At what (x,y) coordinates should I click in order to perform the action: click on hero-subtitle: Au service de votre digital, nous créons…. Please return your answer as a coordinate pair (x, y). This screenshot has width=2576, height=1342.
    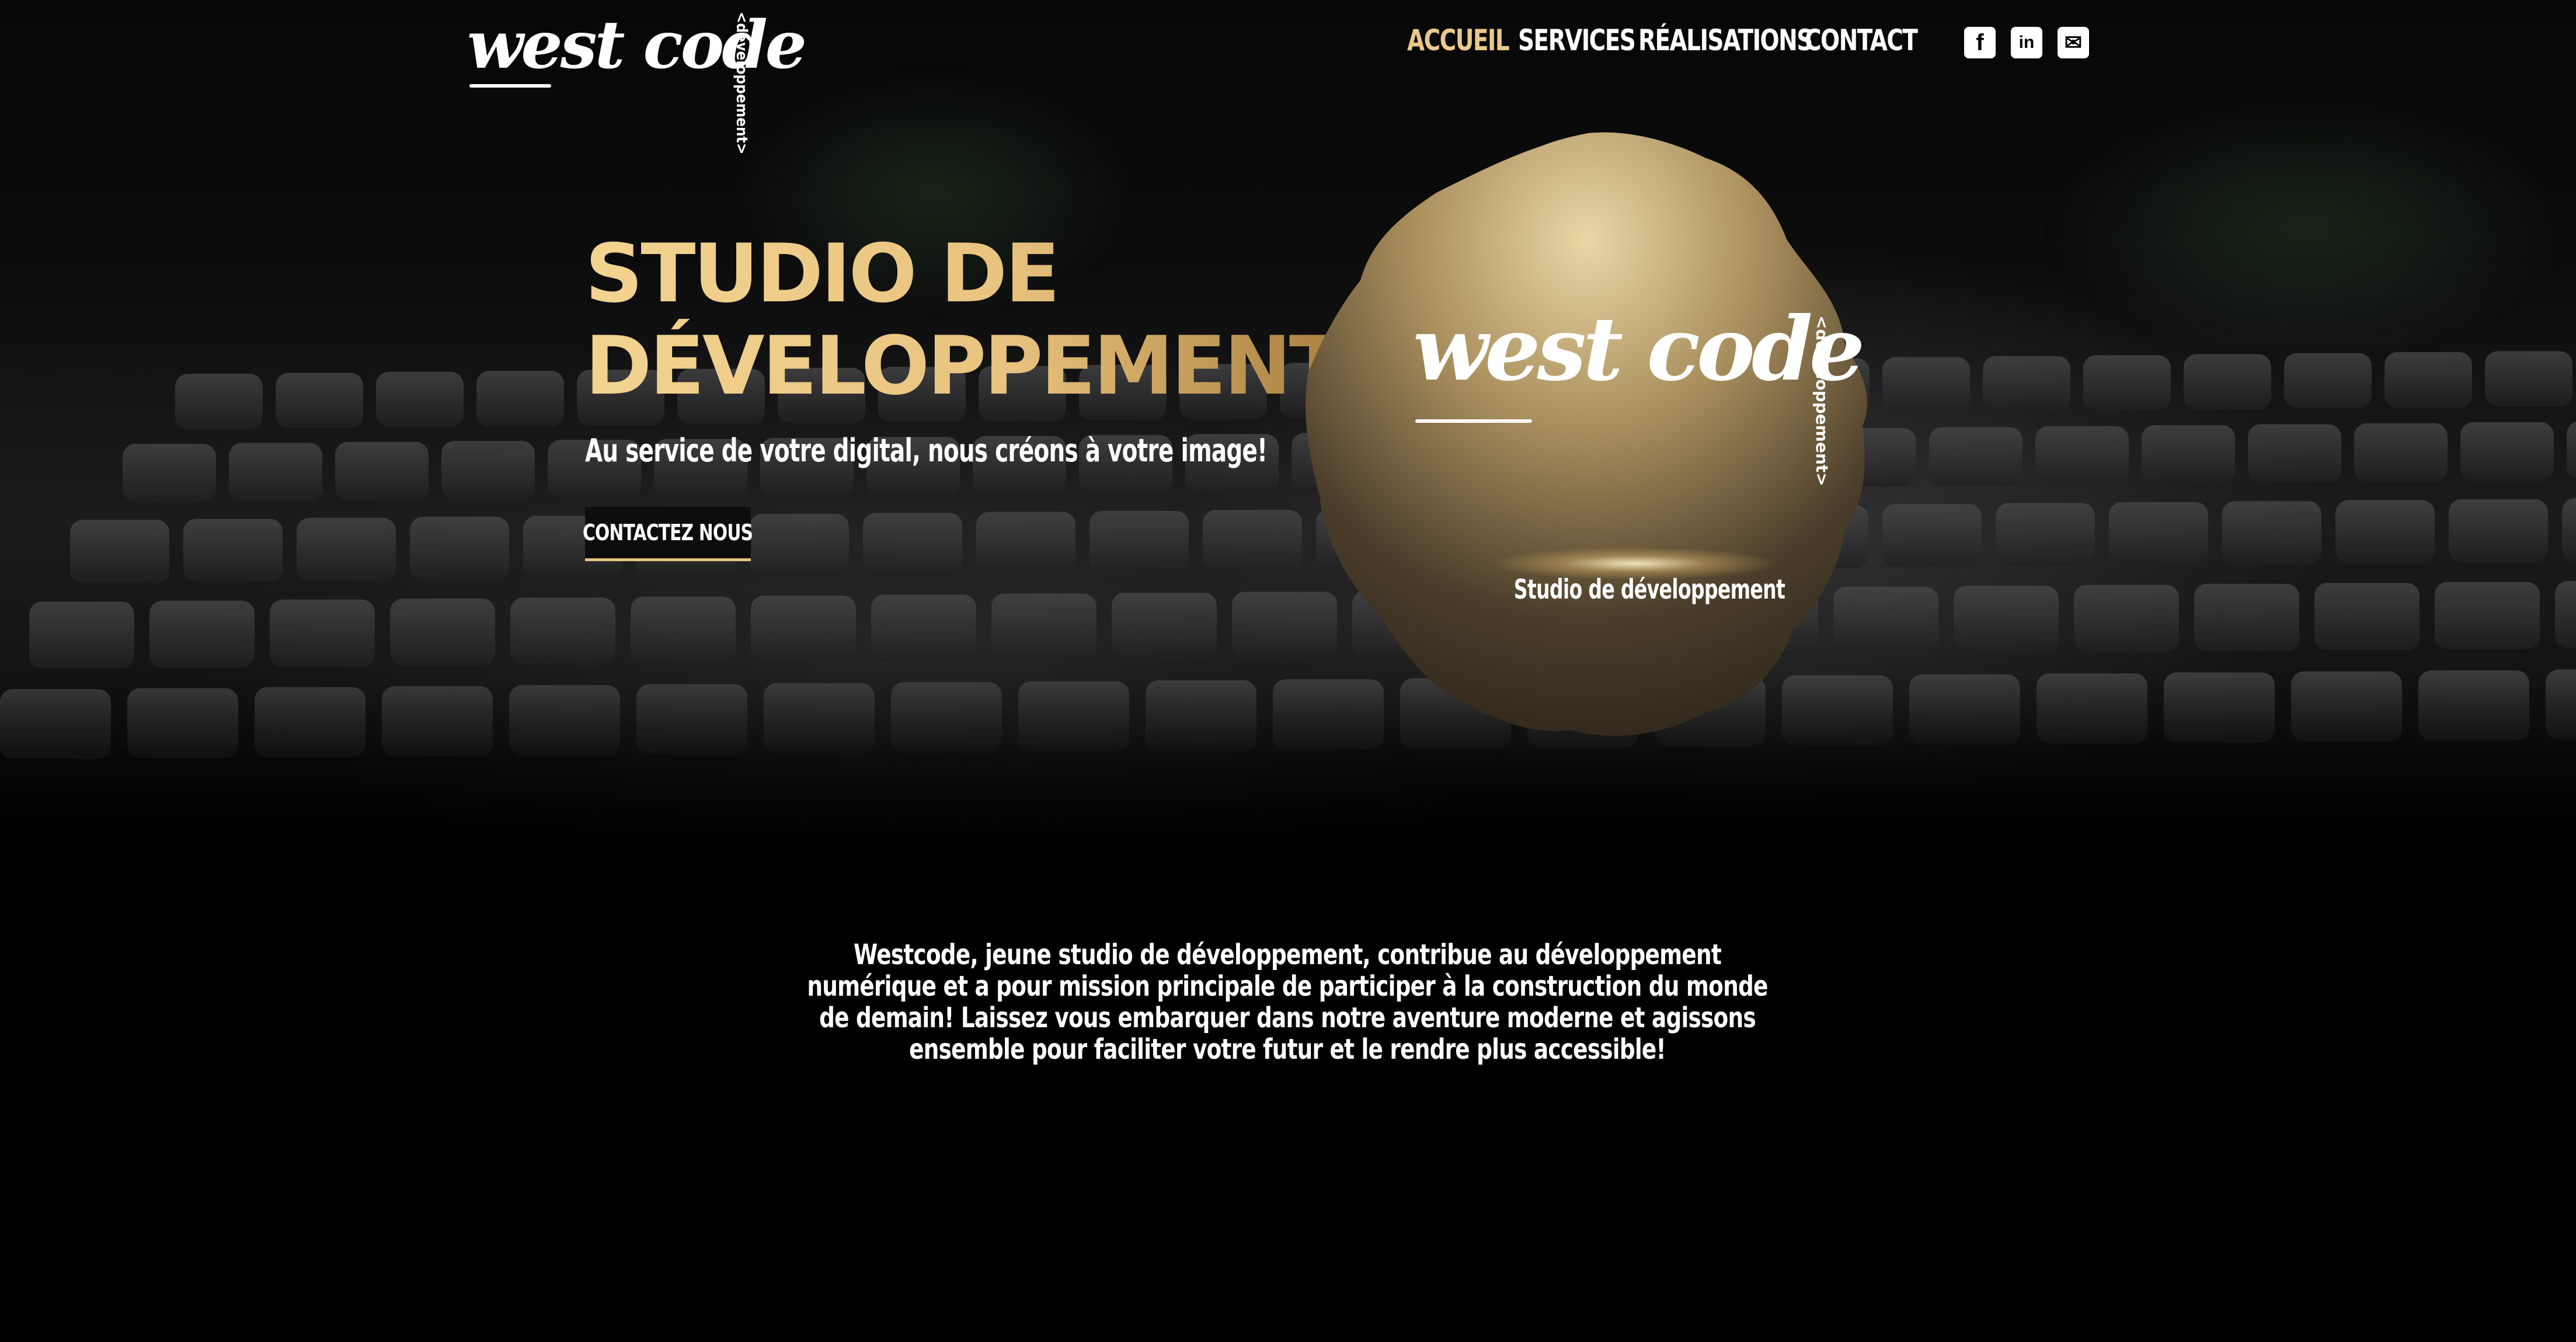
    Looking at the image, I should click on (926, 450).